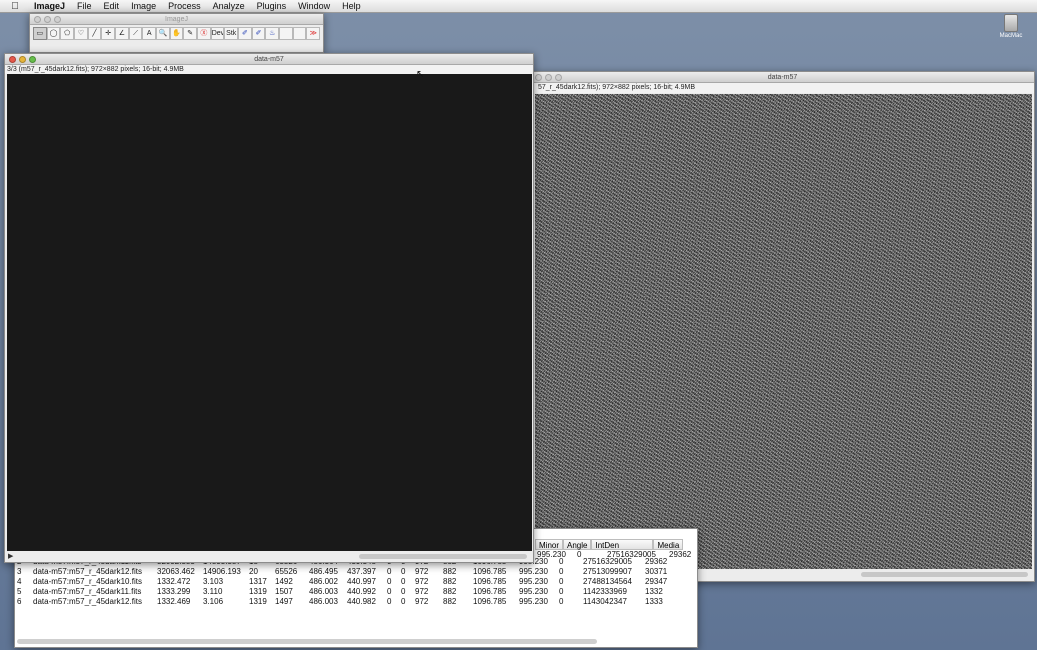 This screenshot has height=650, width=1037. Describe the element at coordinates (184, 6) in the screenshot. I see `menu-process: Process` at that location.